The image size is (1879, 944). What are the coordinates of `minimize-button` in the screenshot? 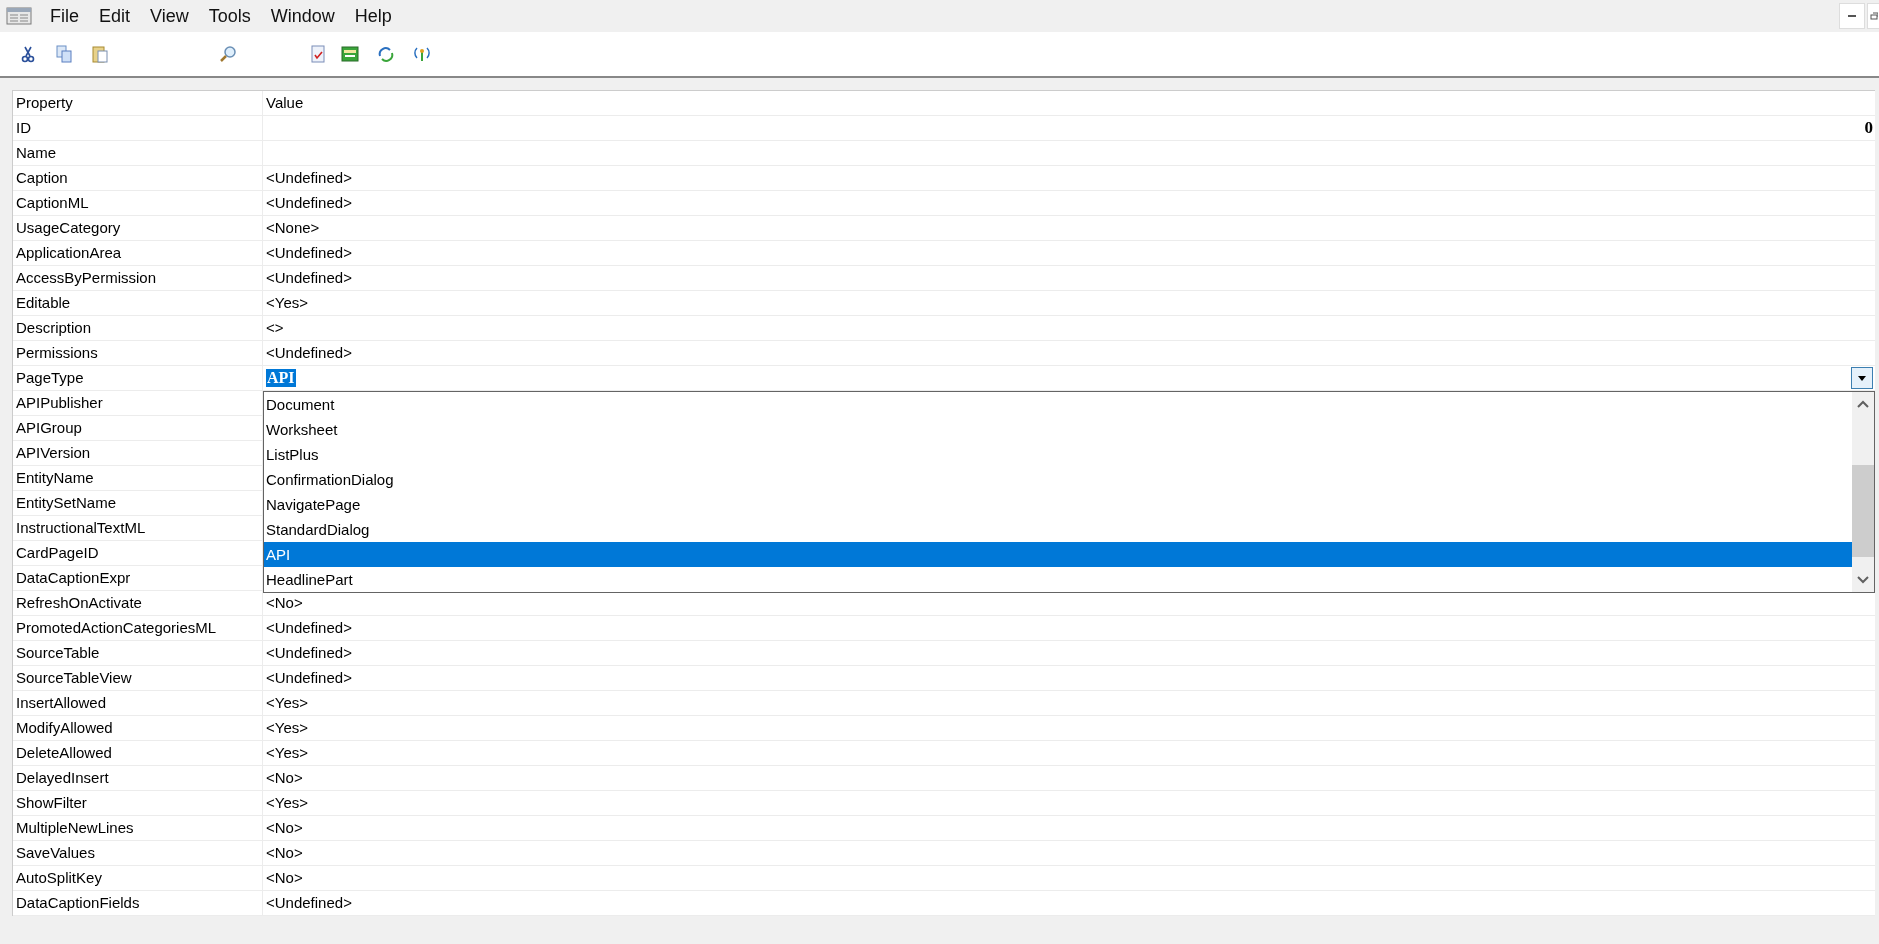 It's located at (1852, 16).